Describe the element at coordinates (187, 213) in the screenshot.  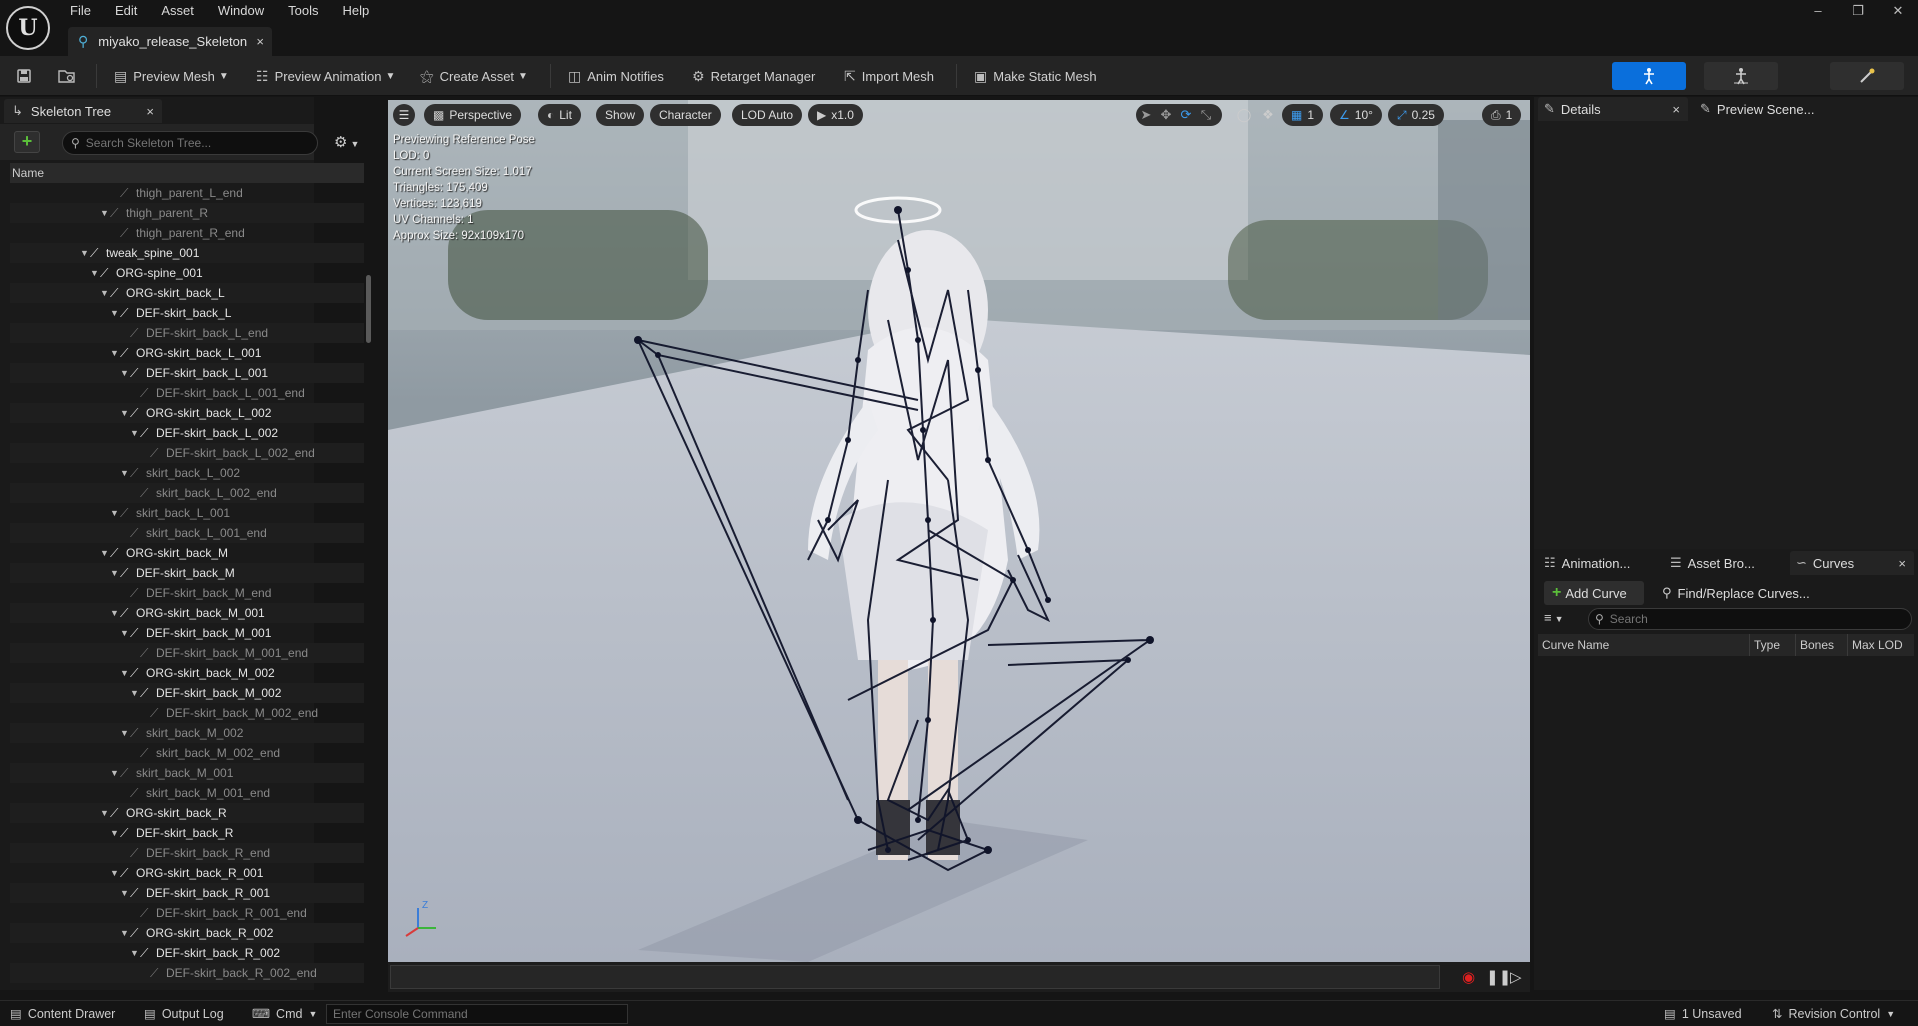
I see `bone-row: ▼ ⟋ thigh_parent_R` at that location.